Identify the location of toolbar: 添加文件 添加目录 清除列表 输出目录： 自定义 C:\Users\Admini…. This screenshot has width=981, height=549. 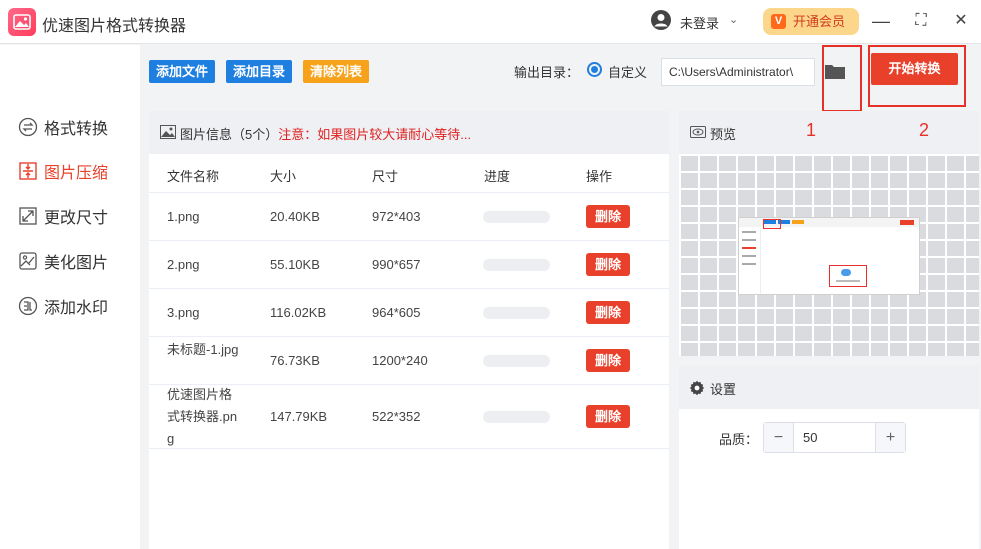
(560, 78).